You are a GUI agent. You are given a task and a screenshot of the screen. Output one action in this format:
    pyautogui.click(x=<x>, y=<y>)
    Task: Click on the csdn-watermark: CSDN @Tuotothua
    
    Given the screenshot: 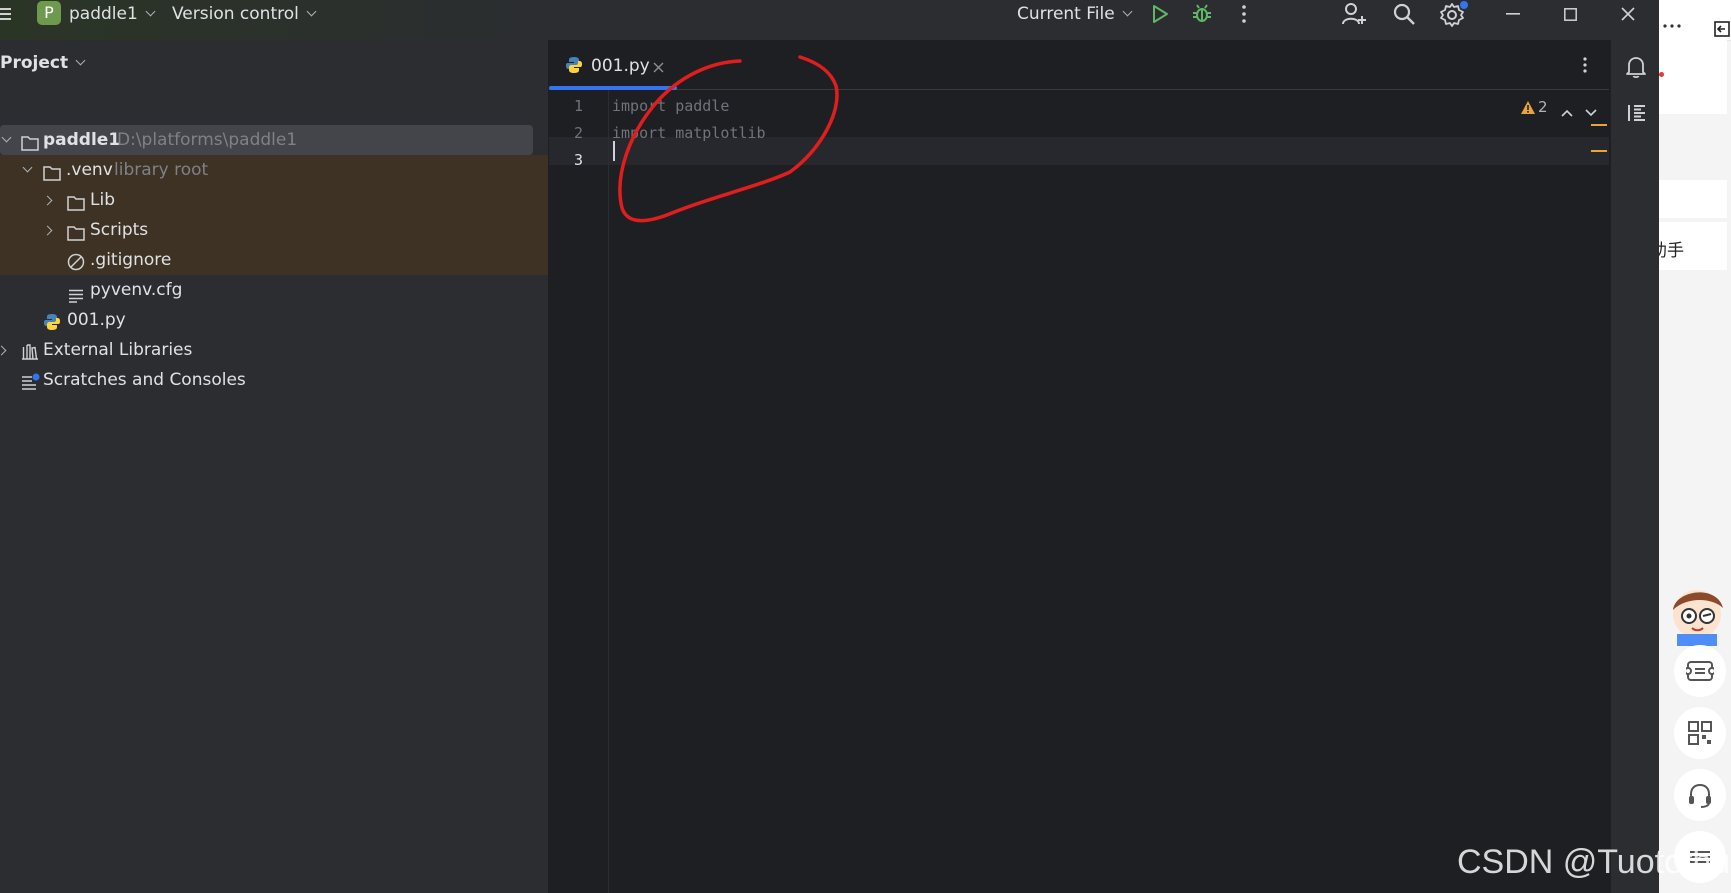 What is the action you would take?
    pyautogui.click(x=1594, y=862)
    